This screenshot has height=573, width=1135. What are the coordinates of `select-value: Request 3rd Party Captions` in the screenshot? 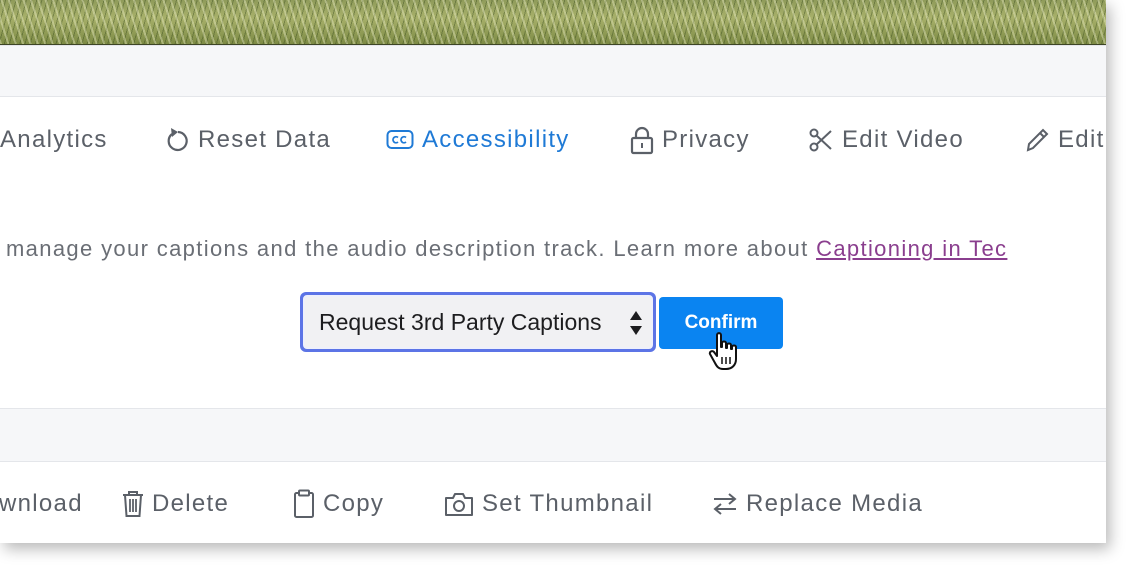 It's located at (460, 321).